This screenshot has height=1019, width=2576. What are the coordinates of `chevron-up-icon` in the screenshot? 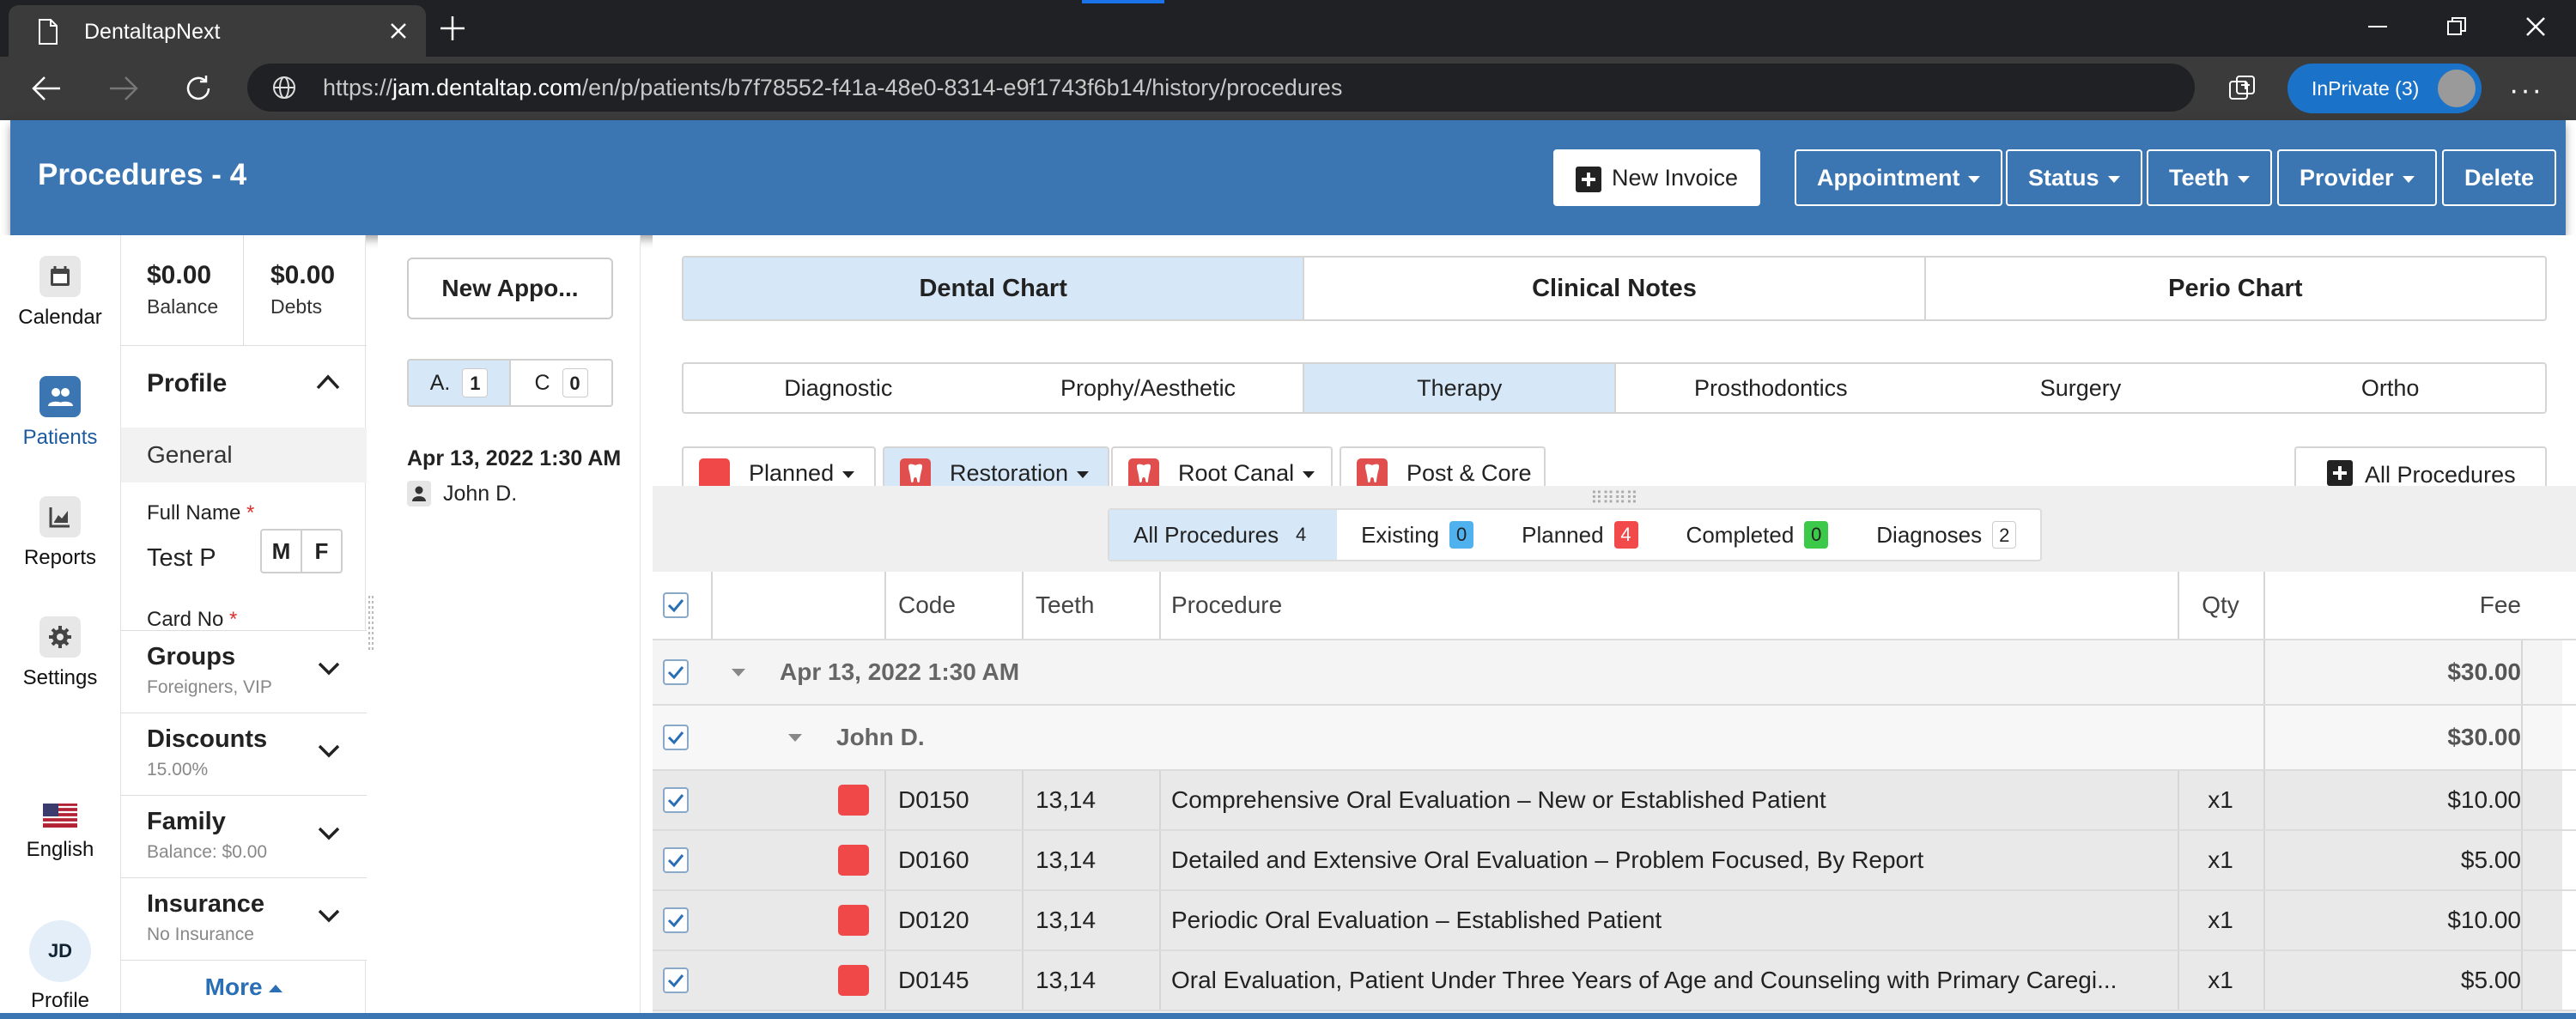 It's located at (328, 382).